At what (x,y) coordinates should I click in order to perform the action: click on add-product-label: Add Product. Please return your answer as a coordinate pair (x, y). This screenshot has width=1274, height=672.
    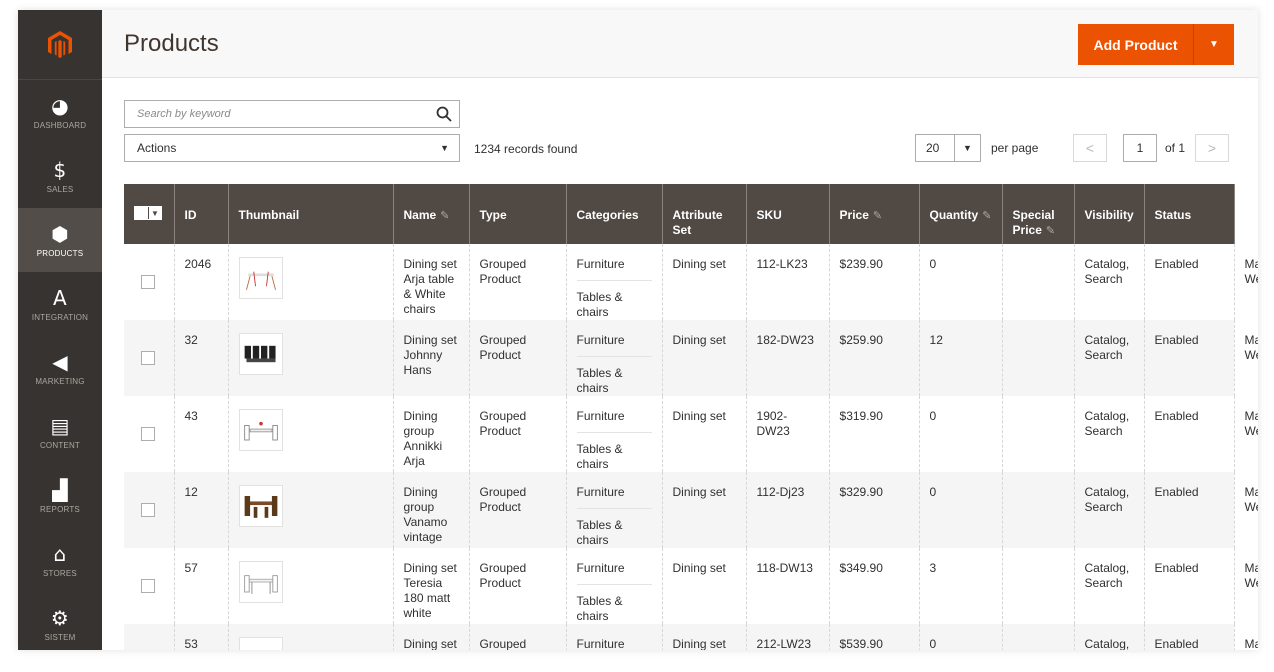
    Looking at the image, I should click on (1136, 44).